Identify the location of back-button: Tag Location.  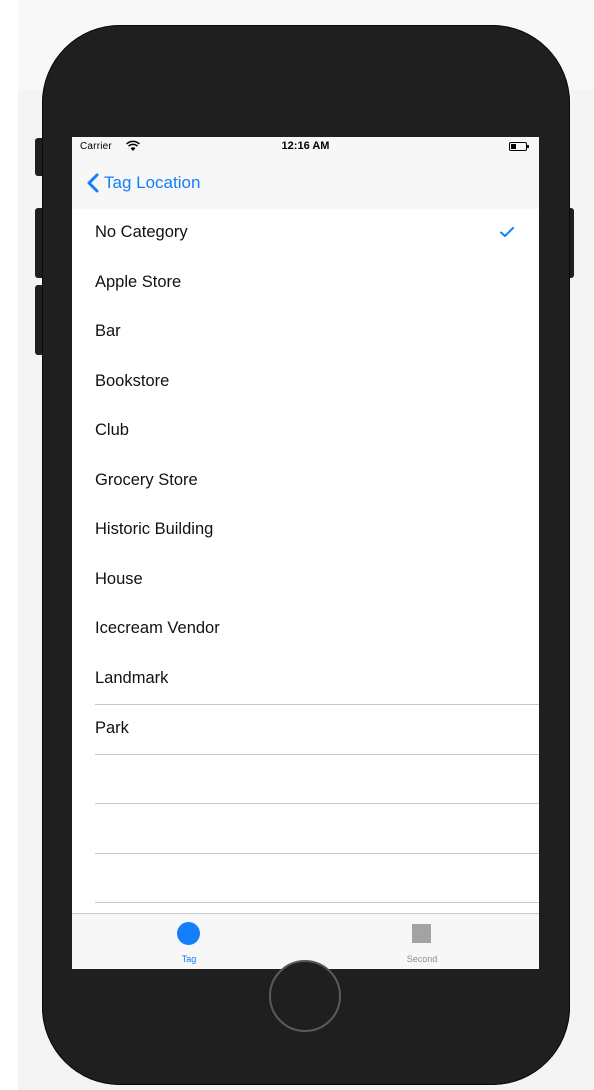
(143, 183).